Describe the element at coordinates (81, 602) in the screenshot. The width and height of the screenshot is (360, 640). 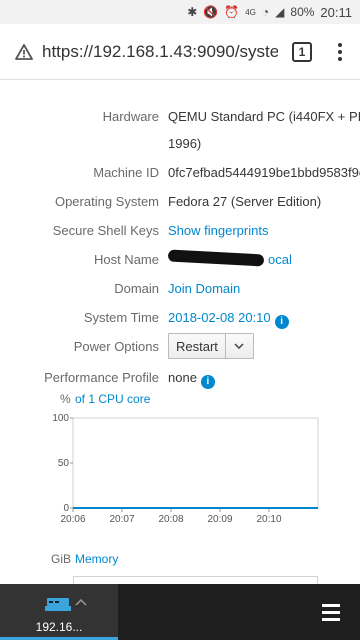
I see `chevron-up-icon` at that location.